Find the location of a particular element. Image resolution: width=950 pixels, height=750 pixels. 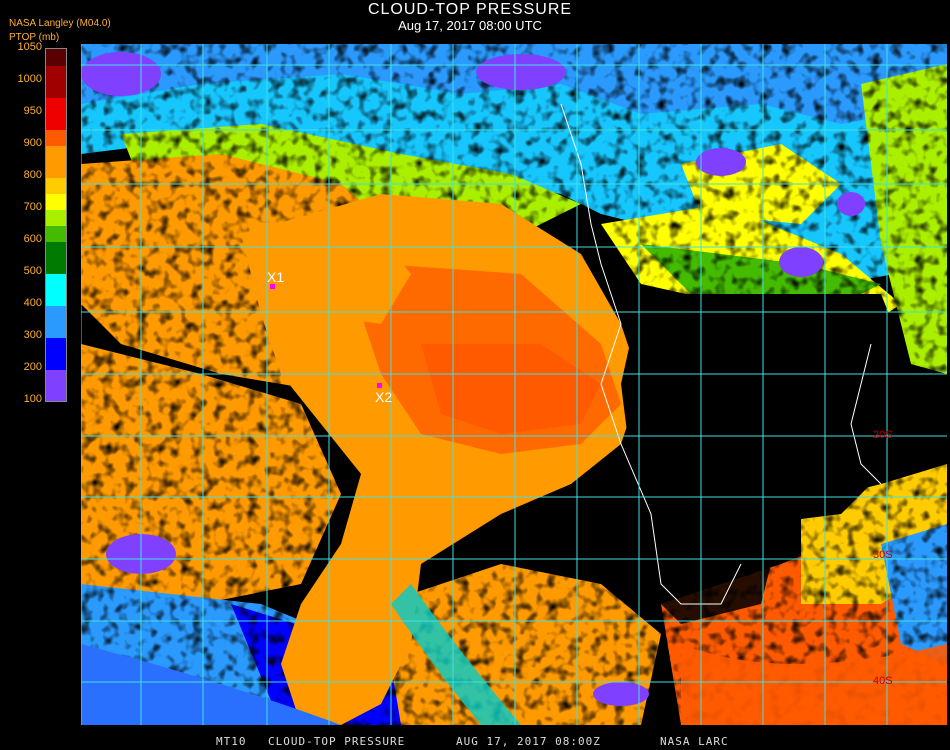

marker-x2 is located at coordinates (379, 385).